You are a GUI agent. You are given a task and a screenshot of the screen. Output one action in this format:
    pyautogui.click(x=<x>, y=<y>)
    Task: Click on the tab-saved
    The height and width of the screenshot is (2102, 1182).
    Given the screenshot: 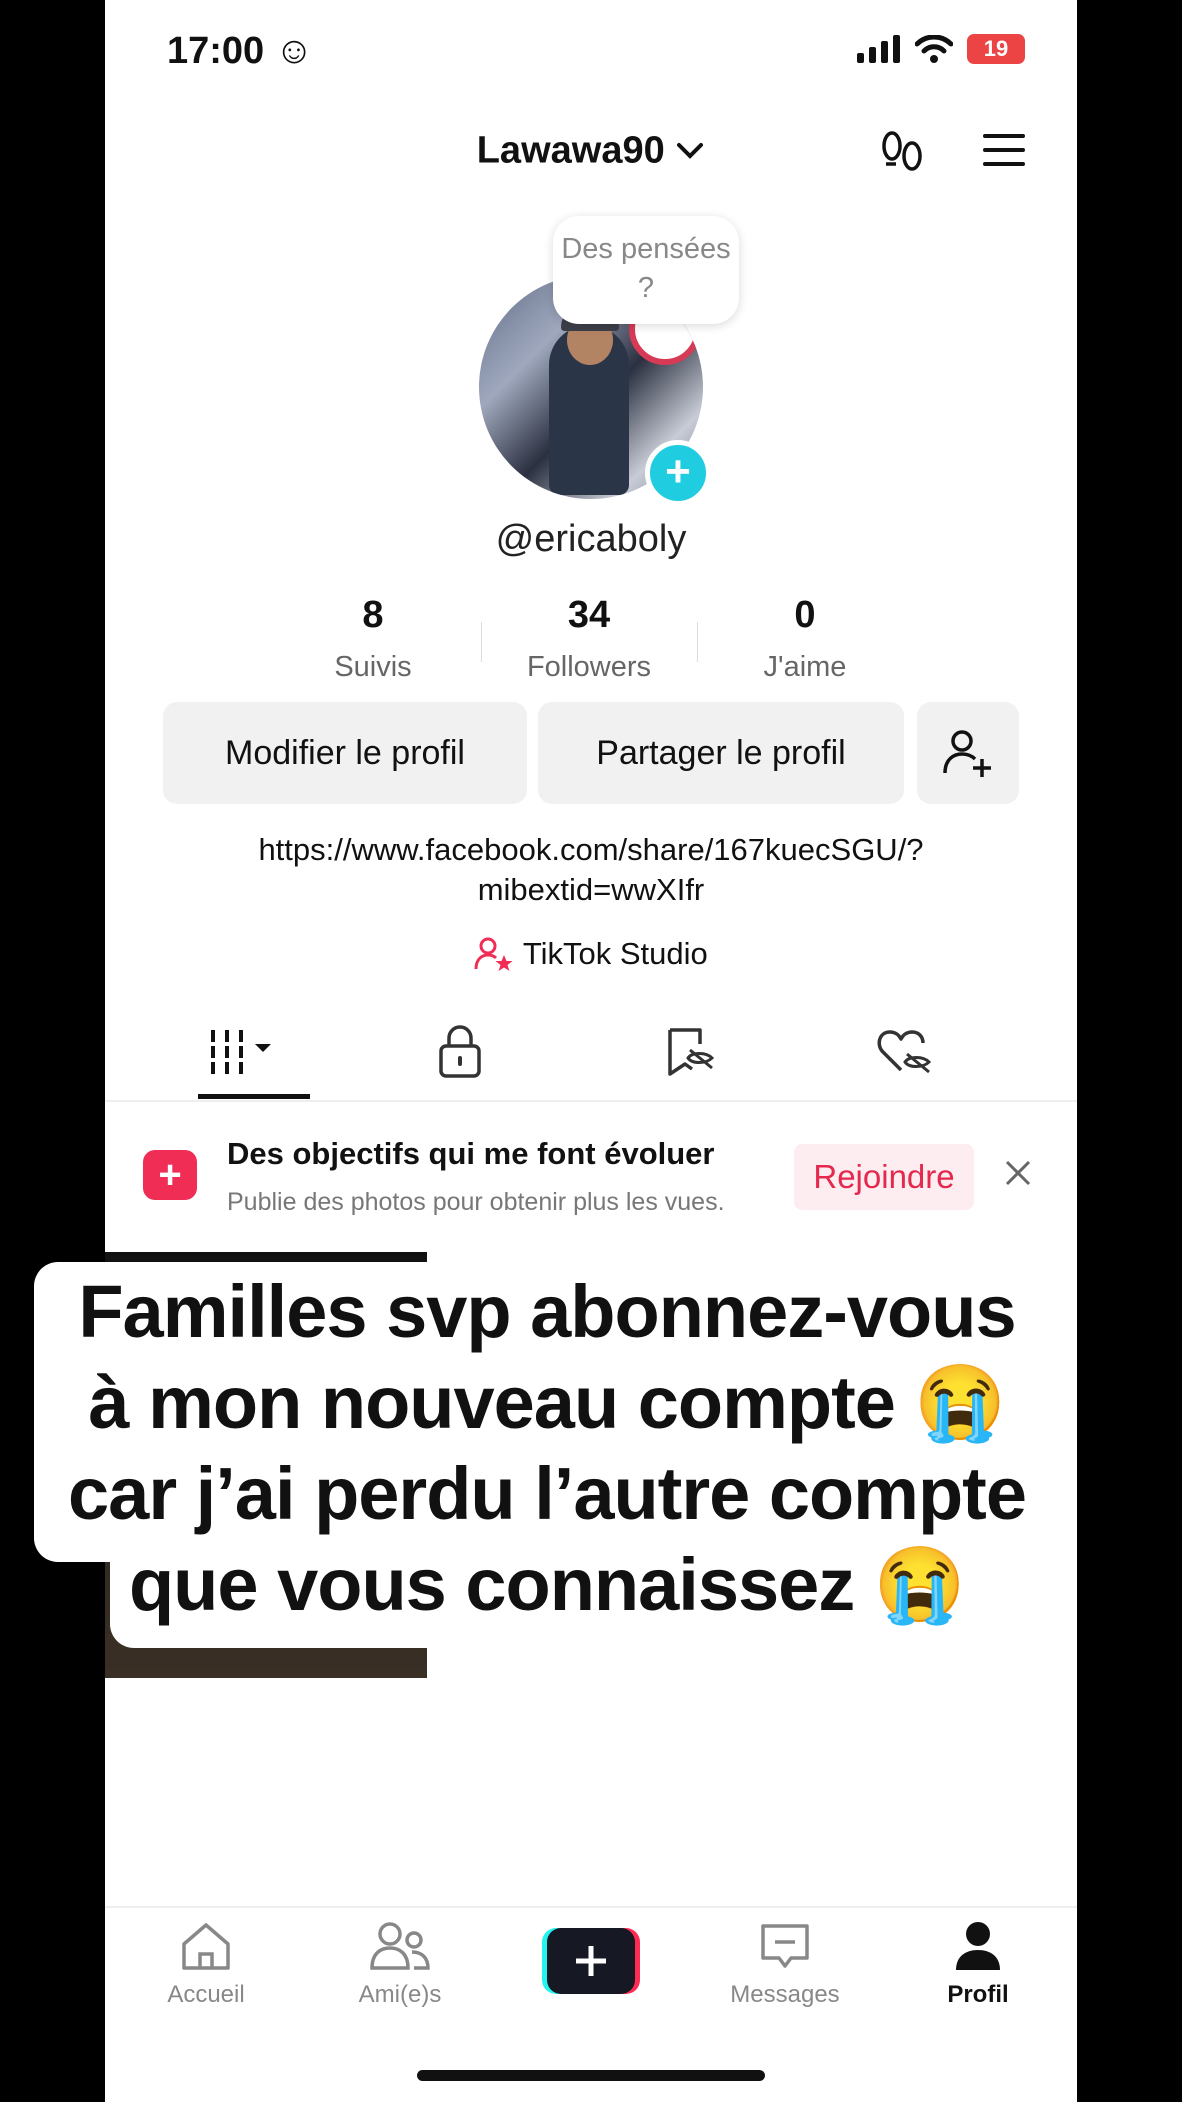 What is the action you would take?
    pyautogui.click(x=710, y=1052)
    